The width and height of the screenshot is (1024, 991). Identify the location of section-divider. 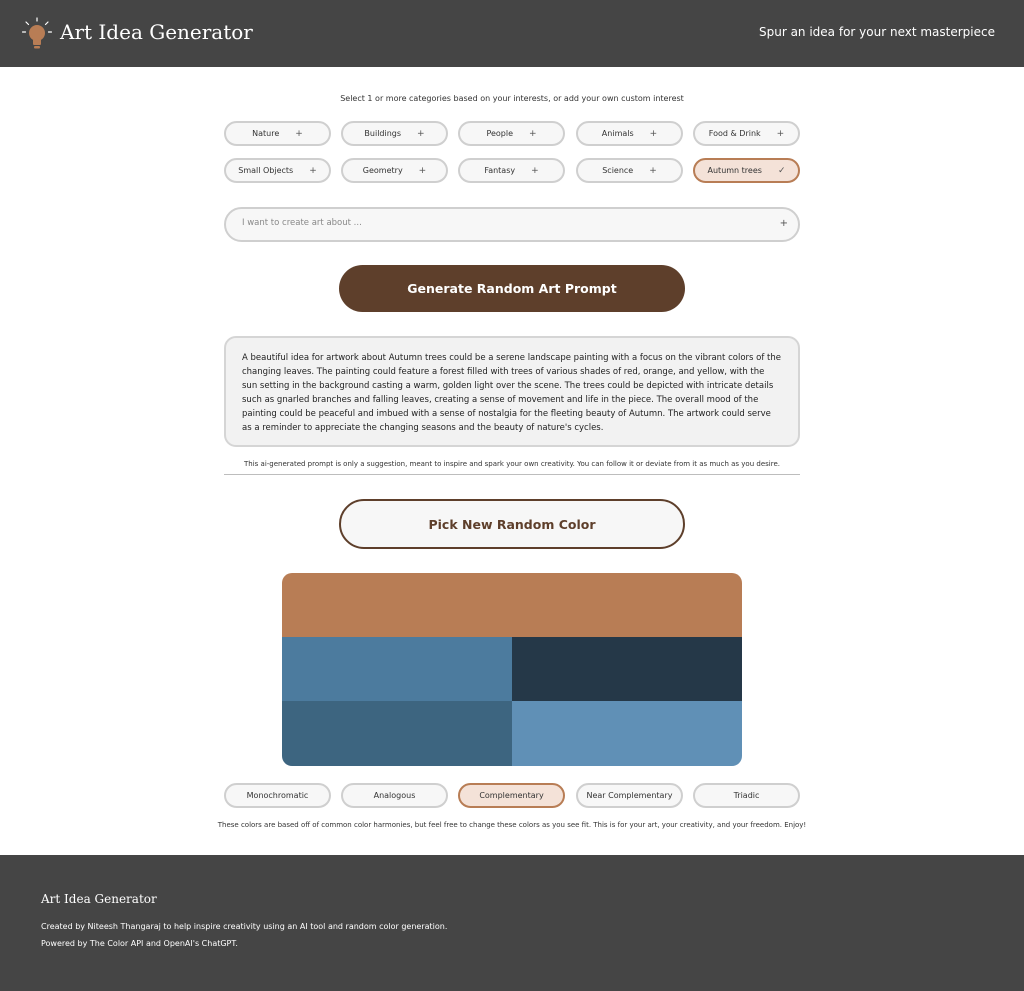
(512, 474).